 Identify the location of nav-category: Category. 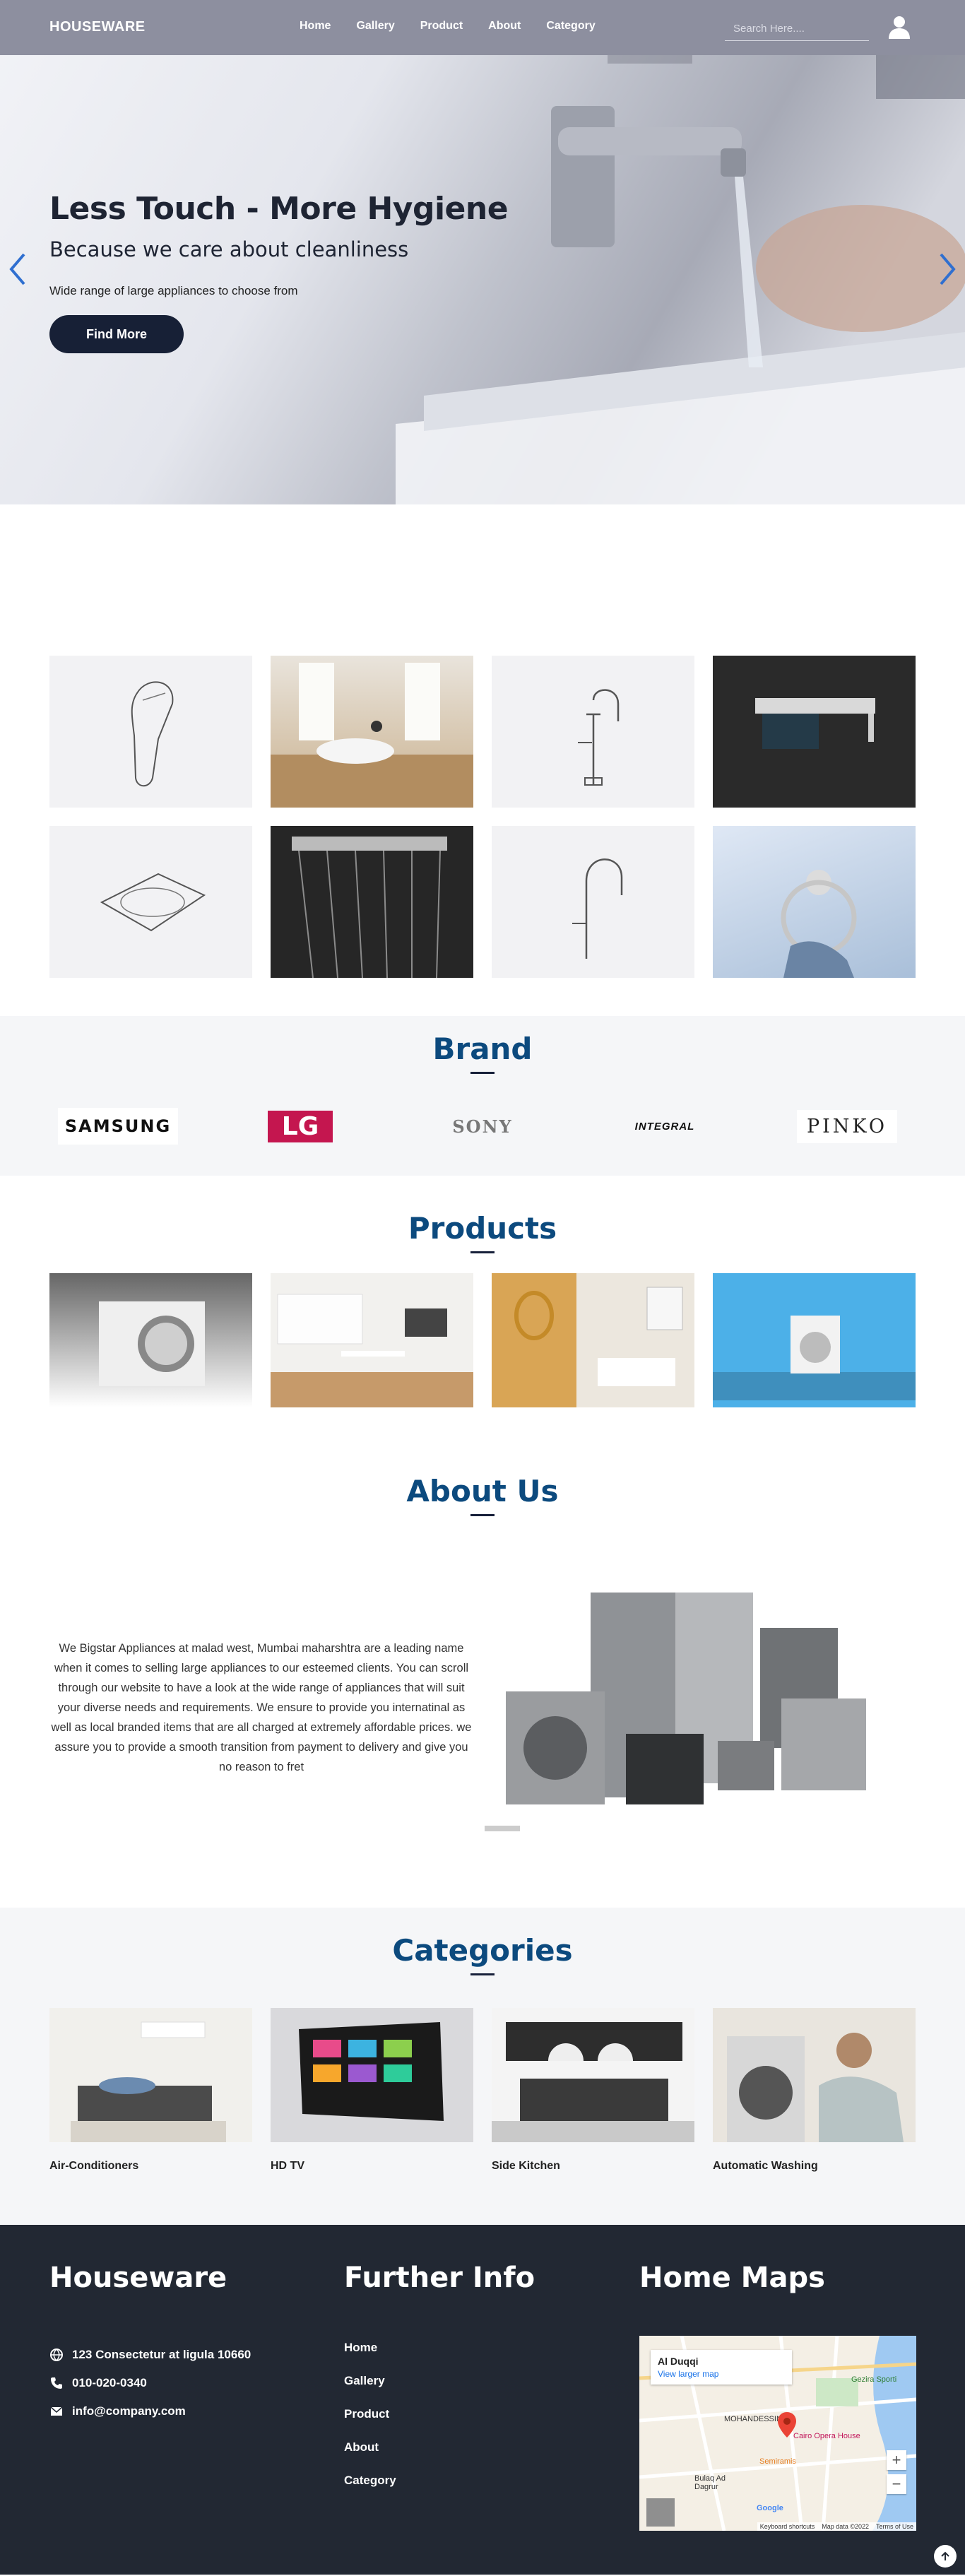
(570, 26).